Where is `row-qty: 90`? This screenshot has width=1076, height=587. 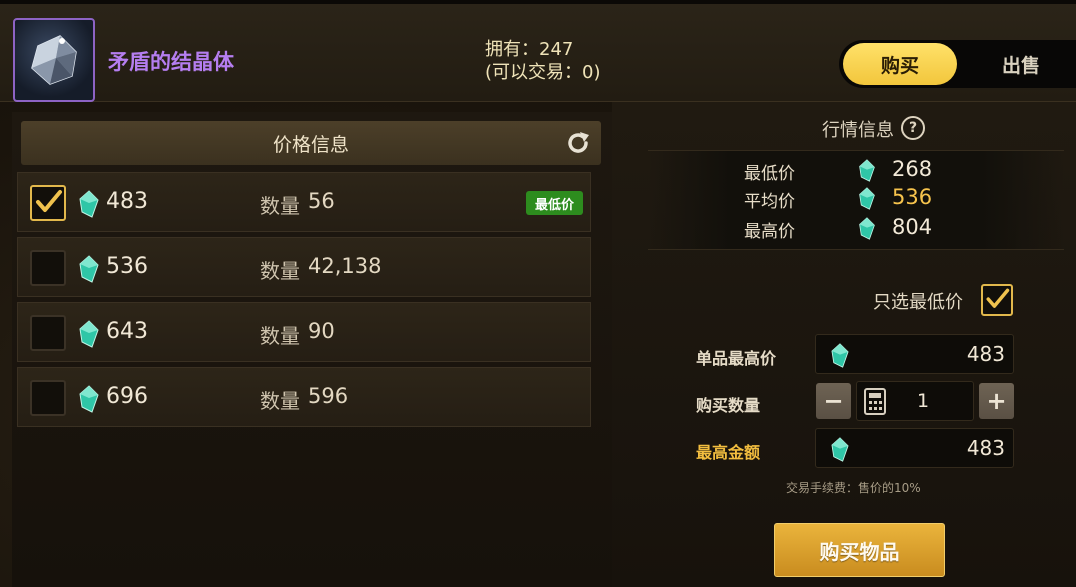
row-qty: 90 is located at coordinates (321, 331).